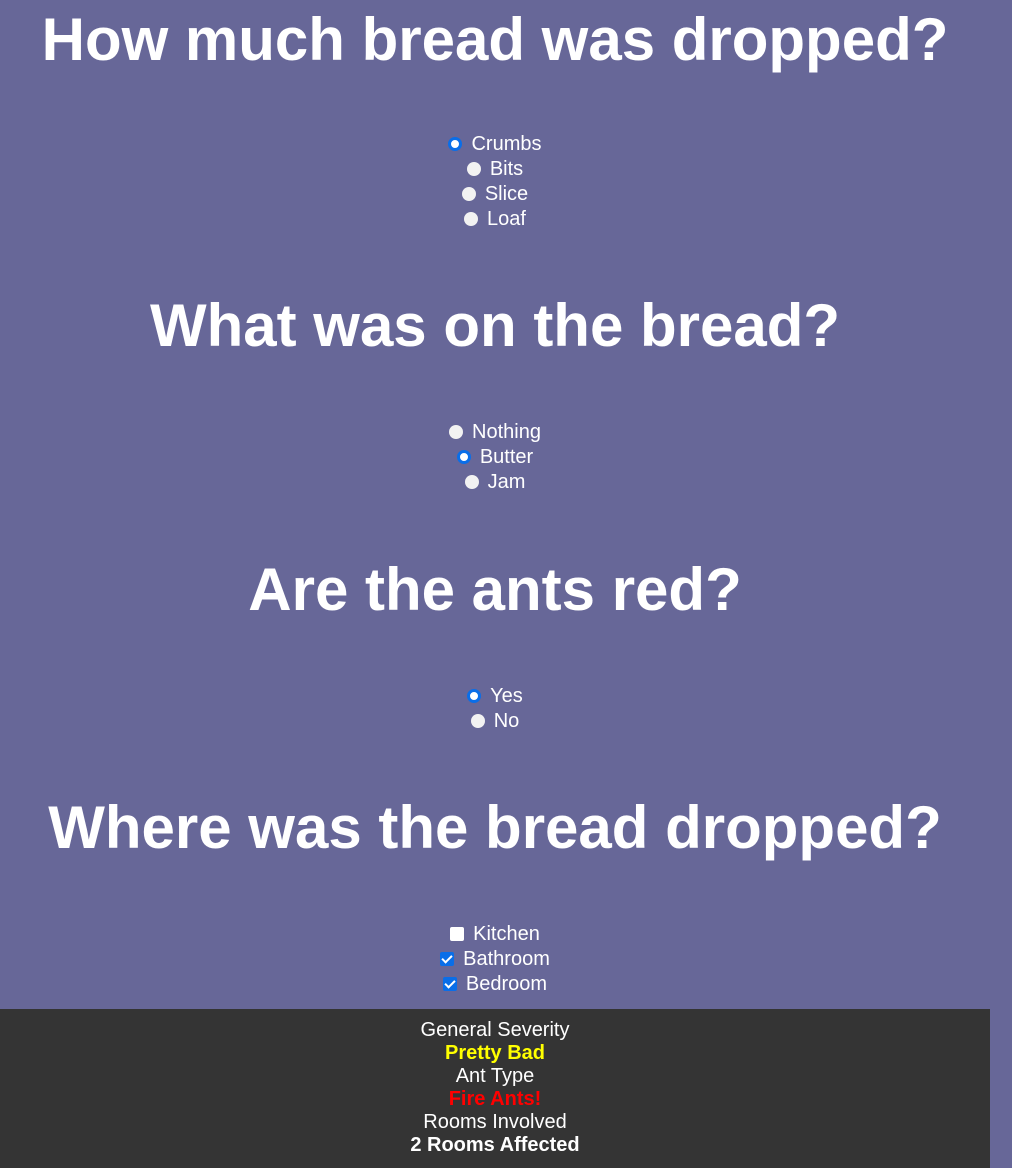 Image resolution: width=1012 pixels, height=1168 pixels. What do you see at coordinates (495, 589) in the screenshot?
I see `question-title-ants-red: Are the ants red?` at bounding box center [495, 589].